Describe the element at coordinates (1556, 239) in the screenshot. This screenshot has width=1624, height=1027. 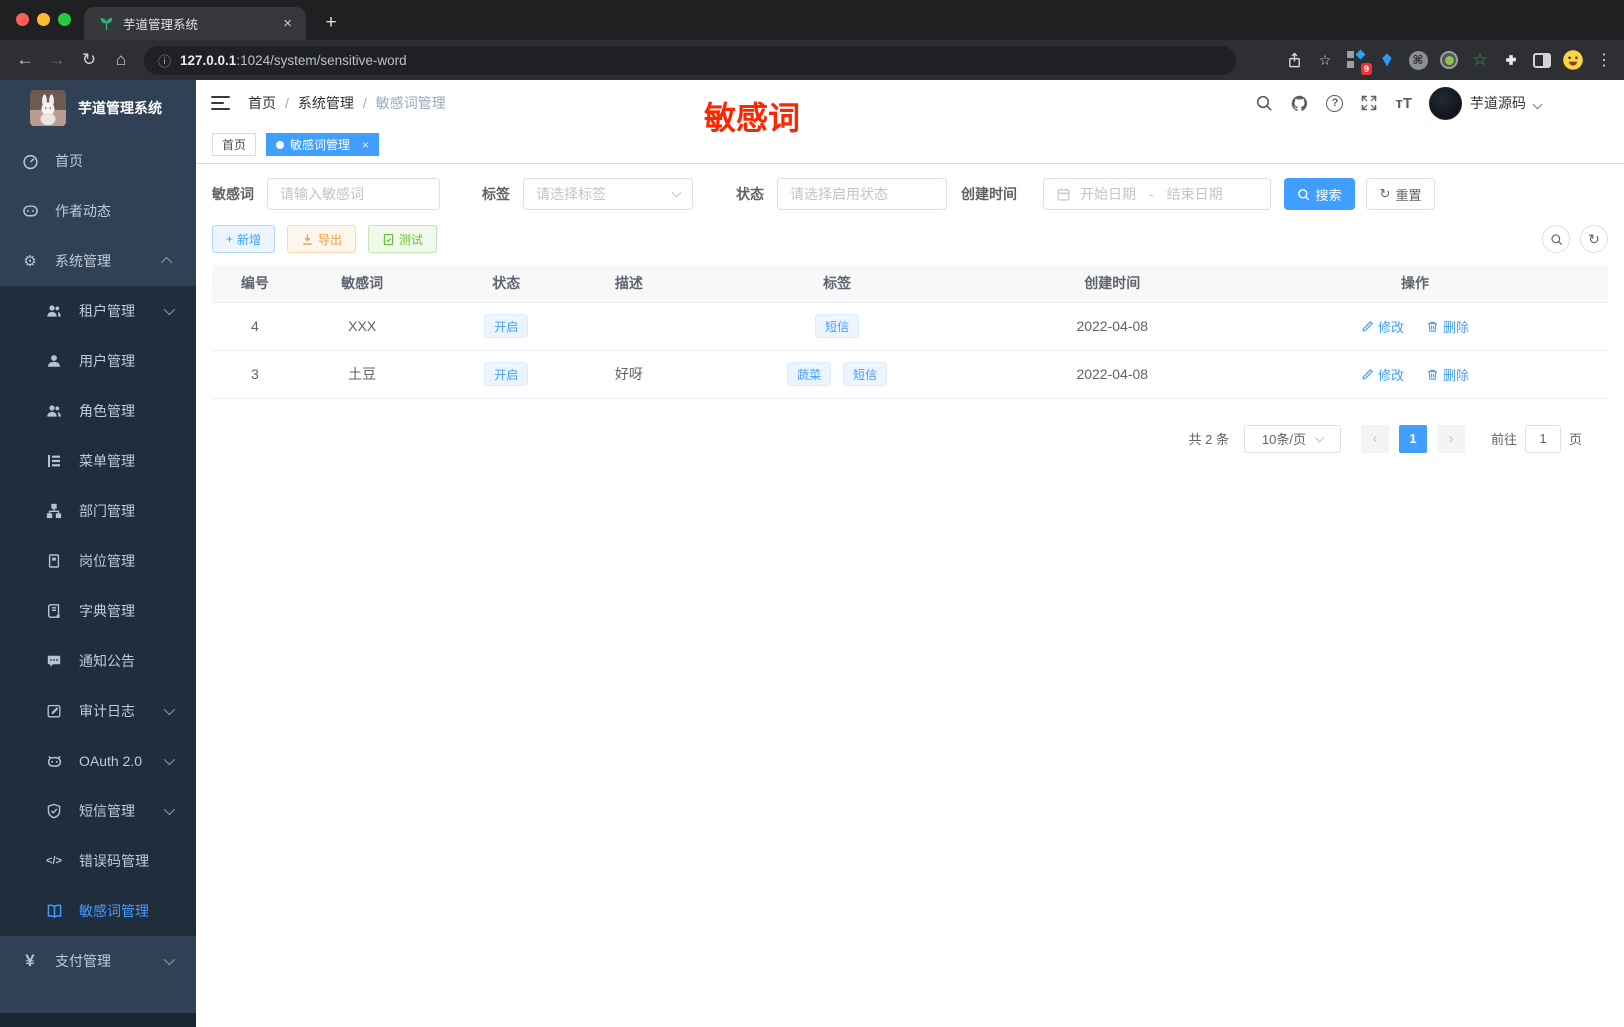
I see `search-toggle-icon` at that location.